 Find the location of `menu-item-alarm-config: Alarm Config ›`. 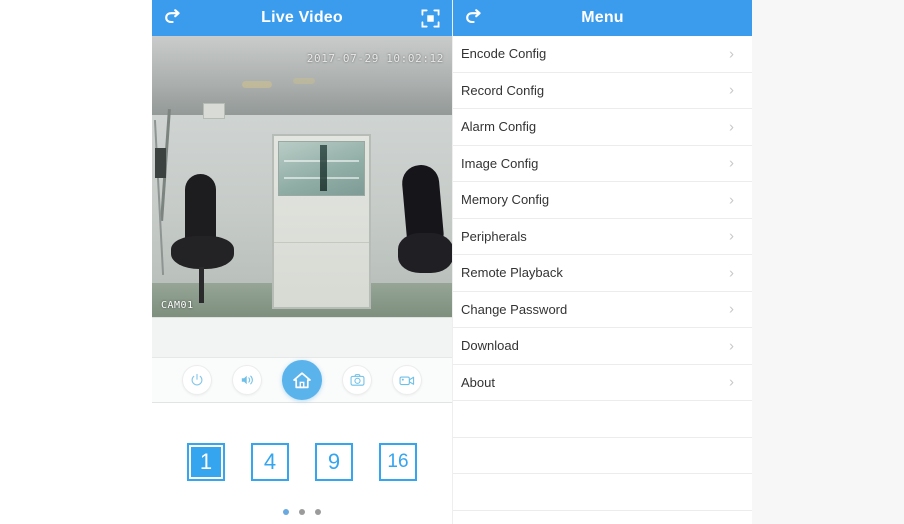

menu-item-alarm-config: Alarm Config › is located at coordinates (602, 127).